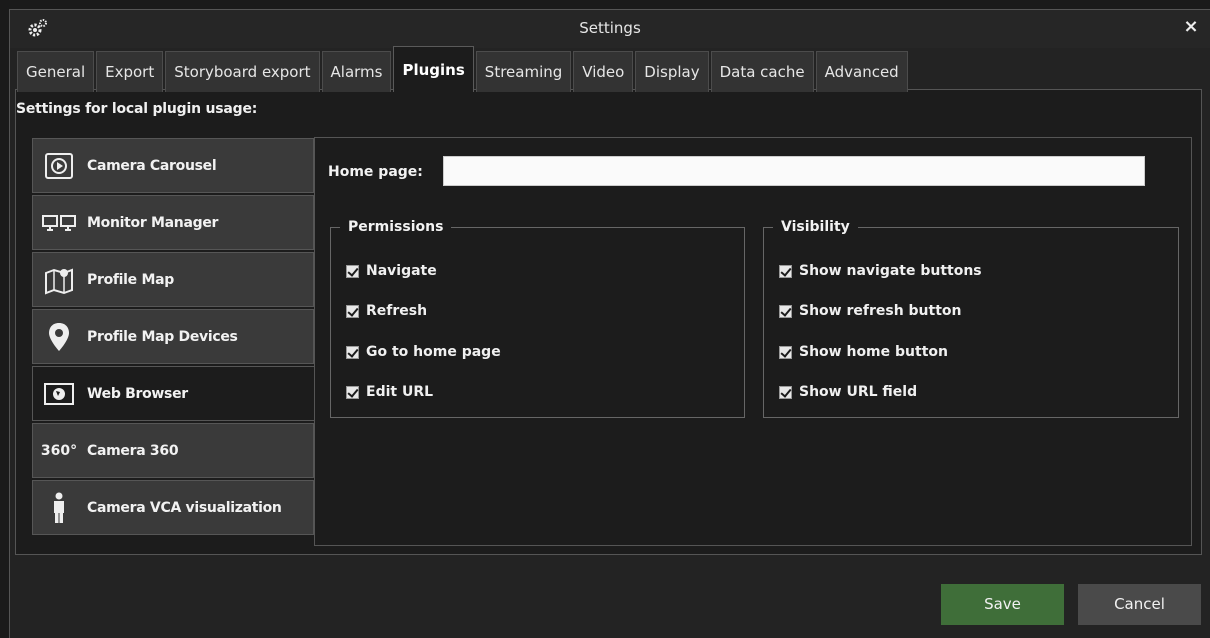  Describe the element at coordinates (880, 311) in the screenshot. I see `checkbox-label: Show refresh button` at that location.